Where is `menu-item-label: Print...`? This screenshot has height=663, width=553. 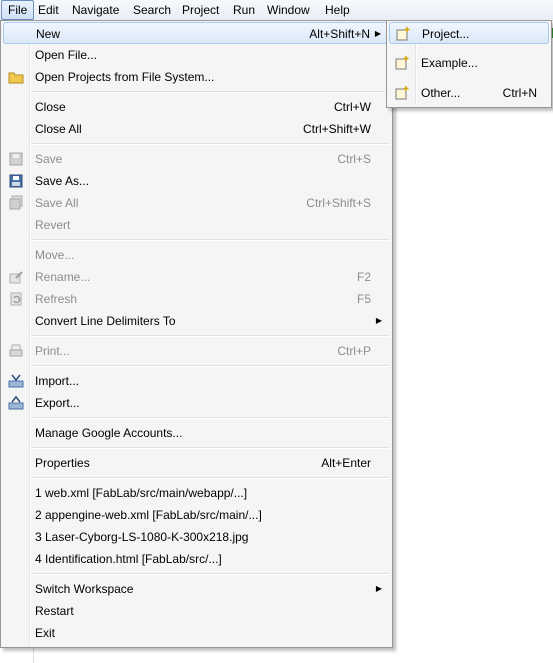 menu-item-label: Print... is located at coordinates (52, 351).